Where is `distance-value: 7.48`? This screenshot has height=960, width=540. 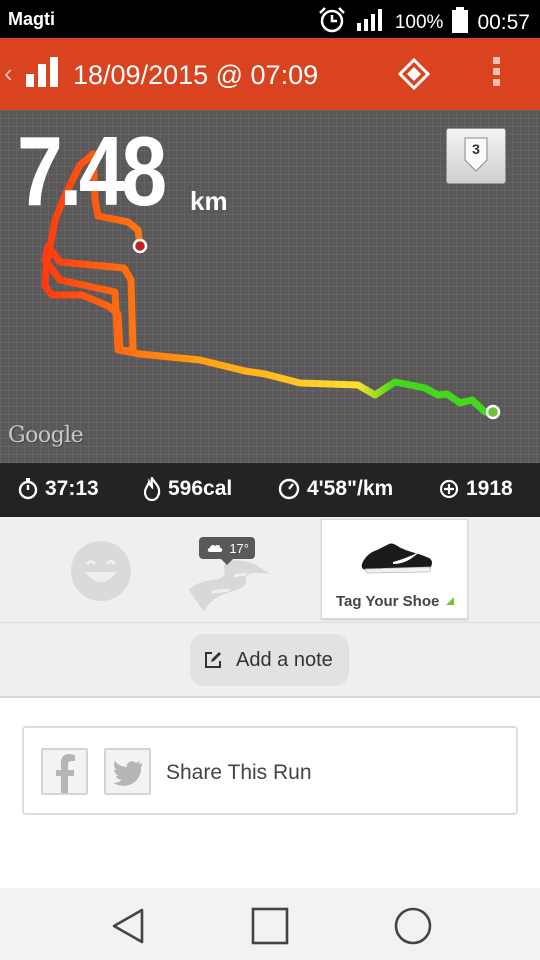 distance-value: 7.48 is located at coordinates (92, 171).